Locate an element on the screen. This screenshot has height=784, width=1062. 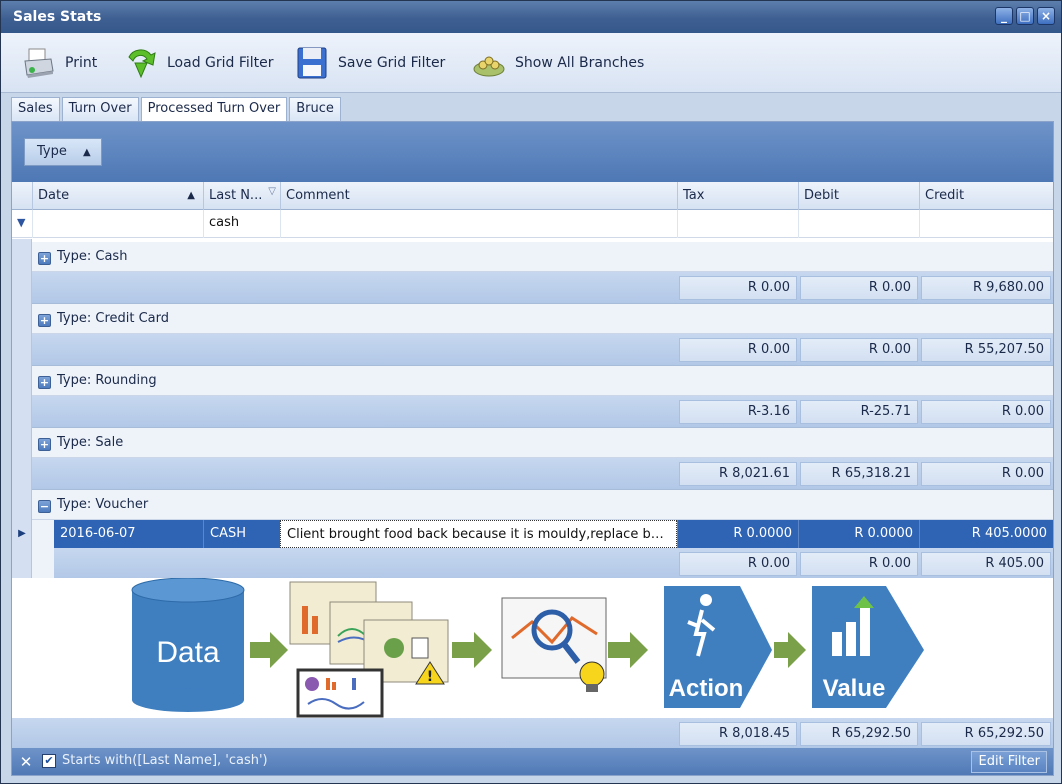
clear-filter-icon: ✕ is located at coordinates (26, 762).